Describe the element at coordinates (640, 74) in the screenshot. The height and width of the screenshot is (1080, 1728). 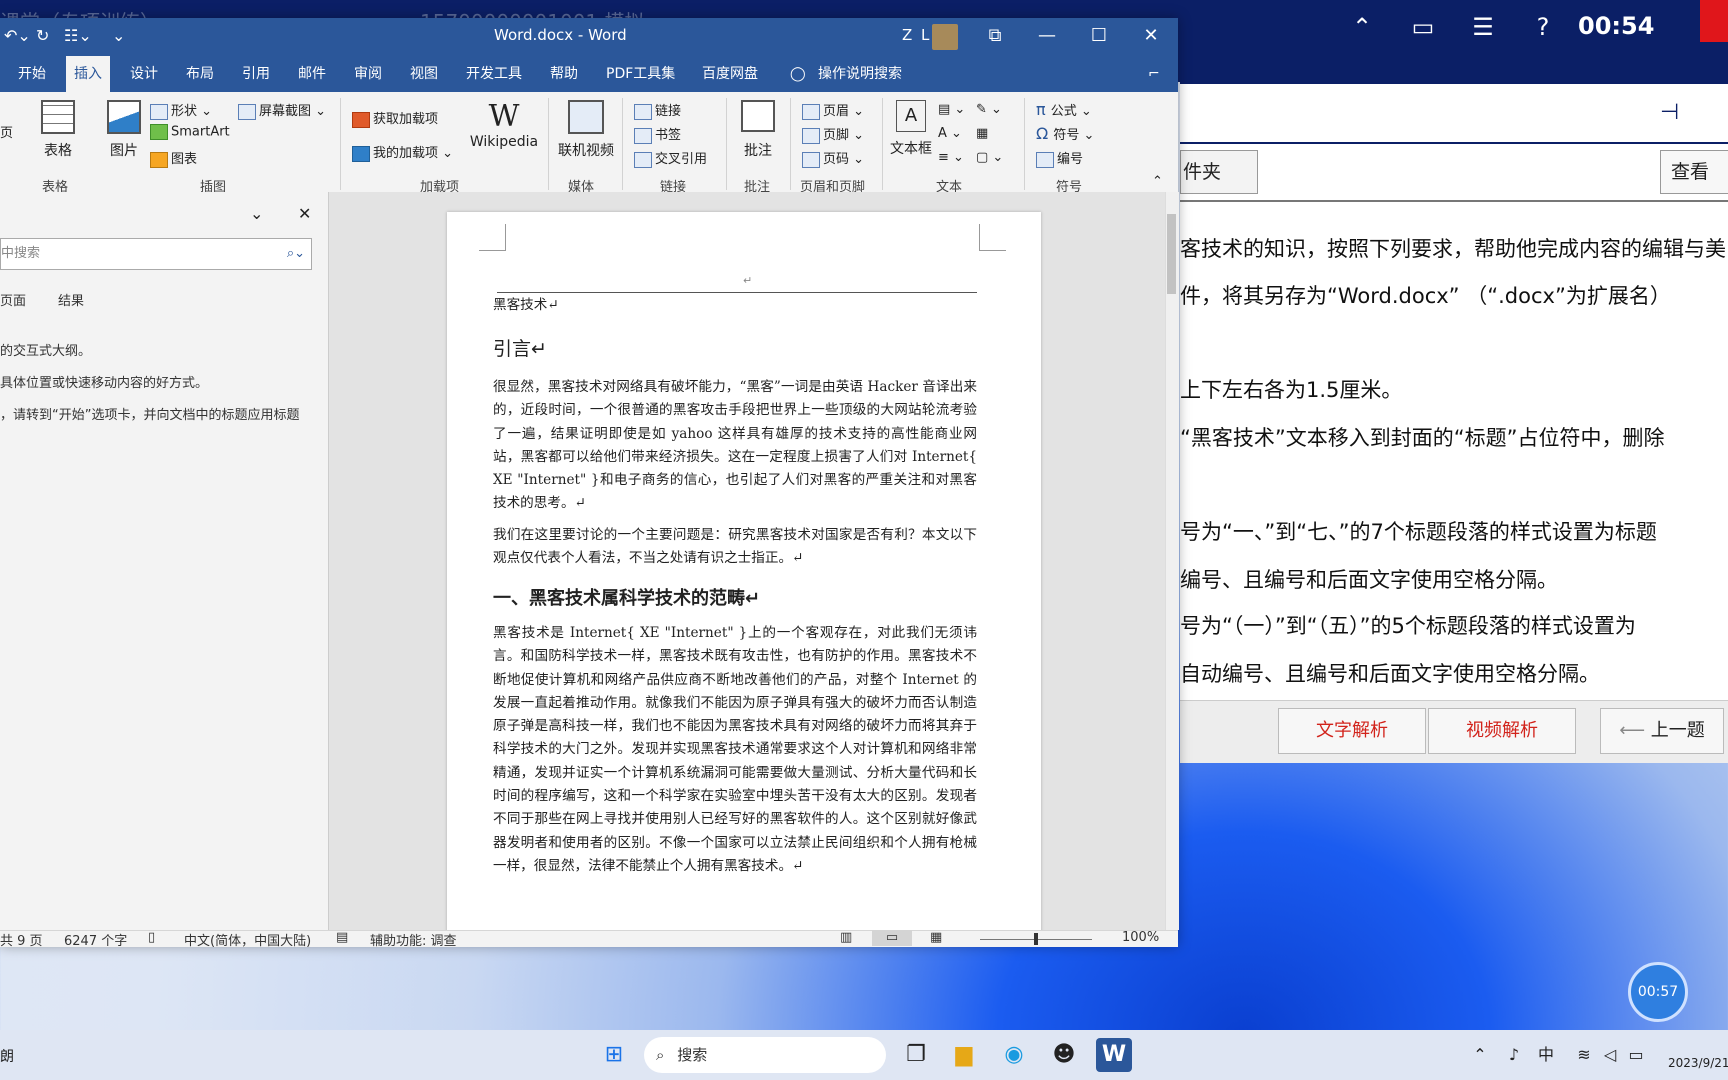
I see `tab-pdf-tools: PDF工具集` at that location.